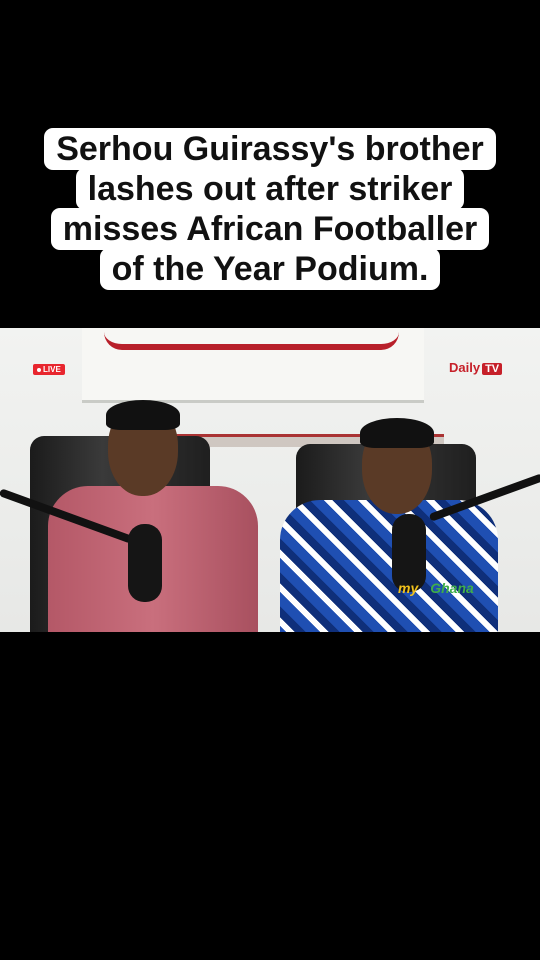  Describe the element at coordinates (270, 189) in the screenshot. I see `headline-line-2: lashes out after striker` at that location.